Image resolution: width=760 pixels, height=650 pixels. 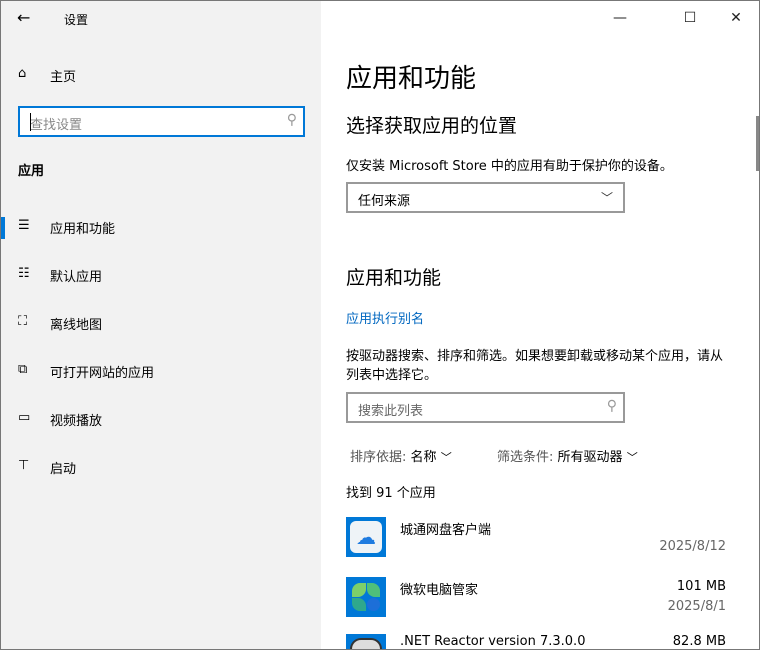 What do you see at coordinates (536, 547) in the screenshot?
I see `app-list-item: ☁ 城通网盘客户端 2025/8/12` at bounding box center [536, 547].